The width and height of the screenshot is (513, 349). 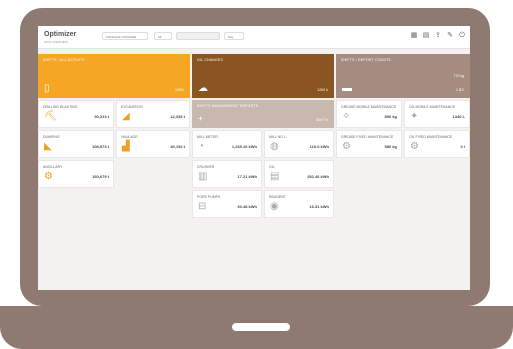 What do you see at coordinates (438, 36) in the screenshot?
I see `upload-icon: ⇪` at bounding box center [438, 36].